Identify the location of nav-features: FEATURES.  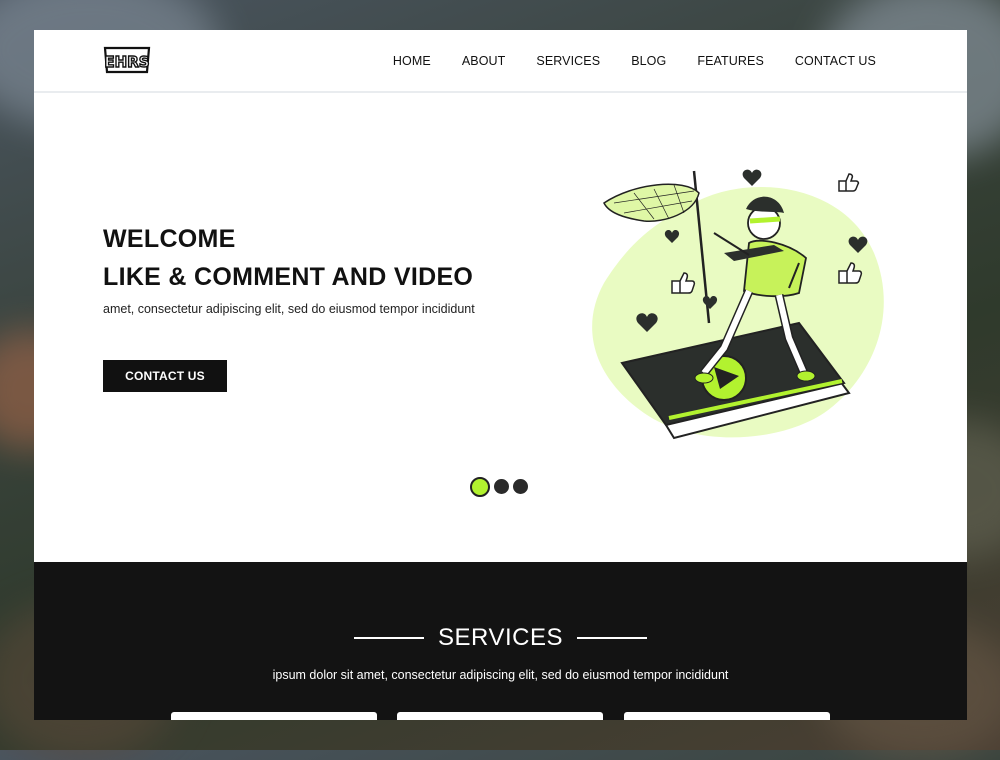
(730, 61).